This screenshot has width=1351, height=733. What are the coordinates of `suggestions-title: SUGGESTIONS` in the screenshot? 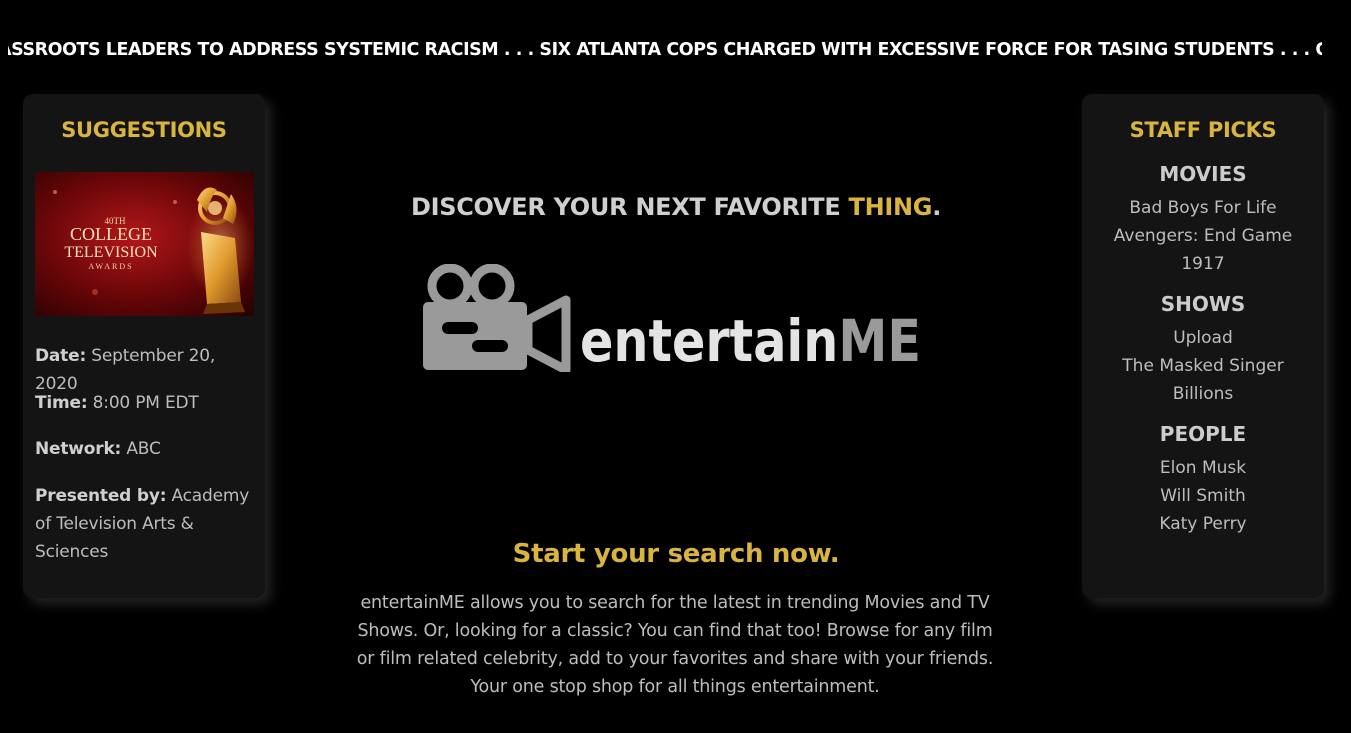 It's located at (144, 130).